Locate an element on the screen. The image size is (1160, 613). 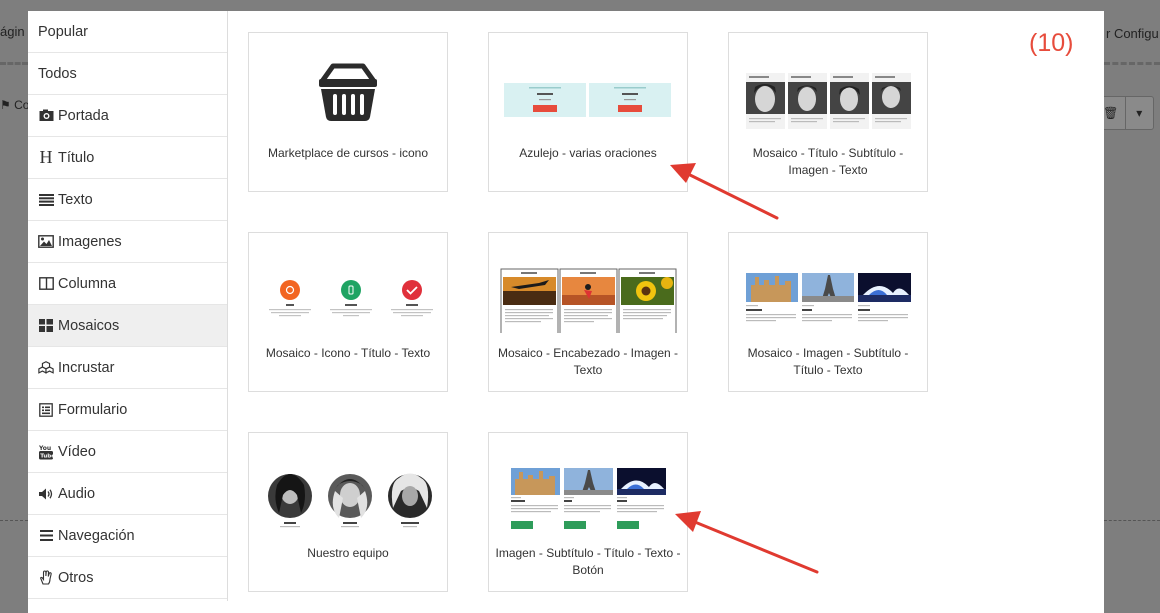
sidebar-item-columna: Columna is located at coordinates (127, 284).